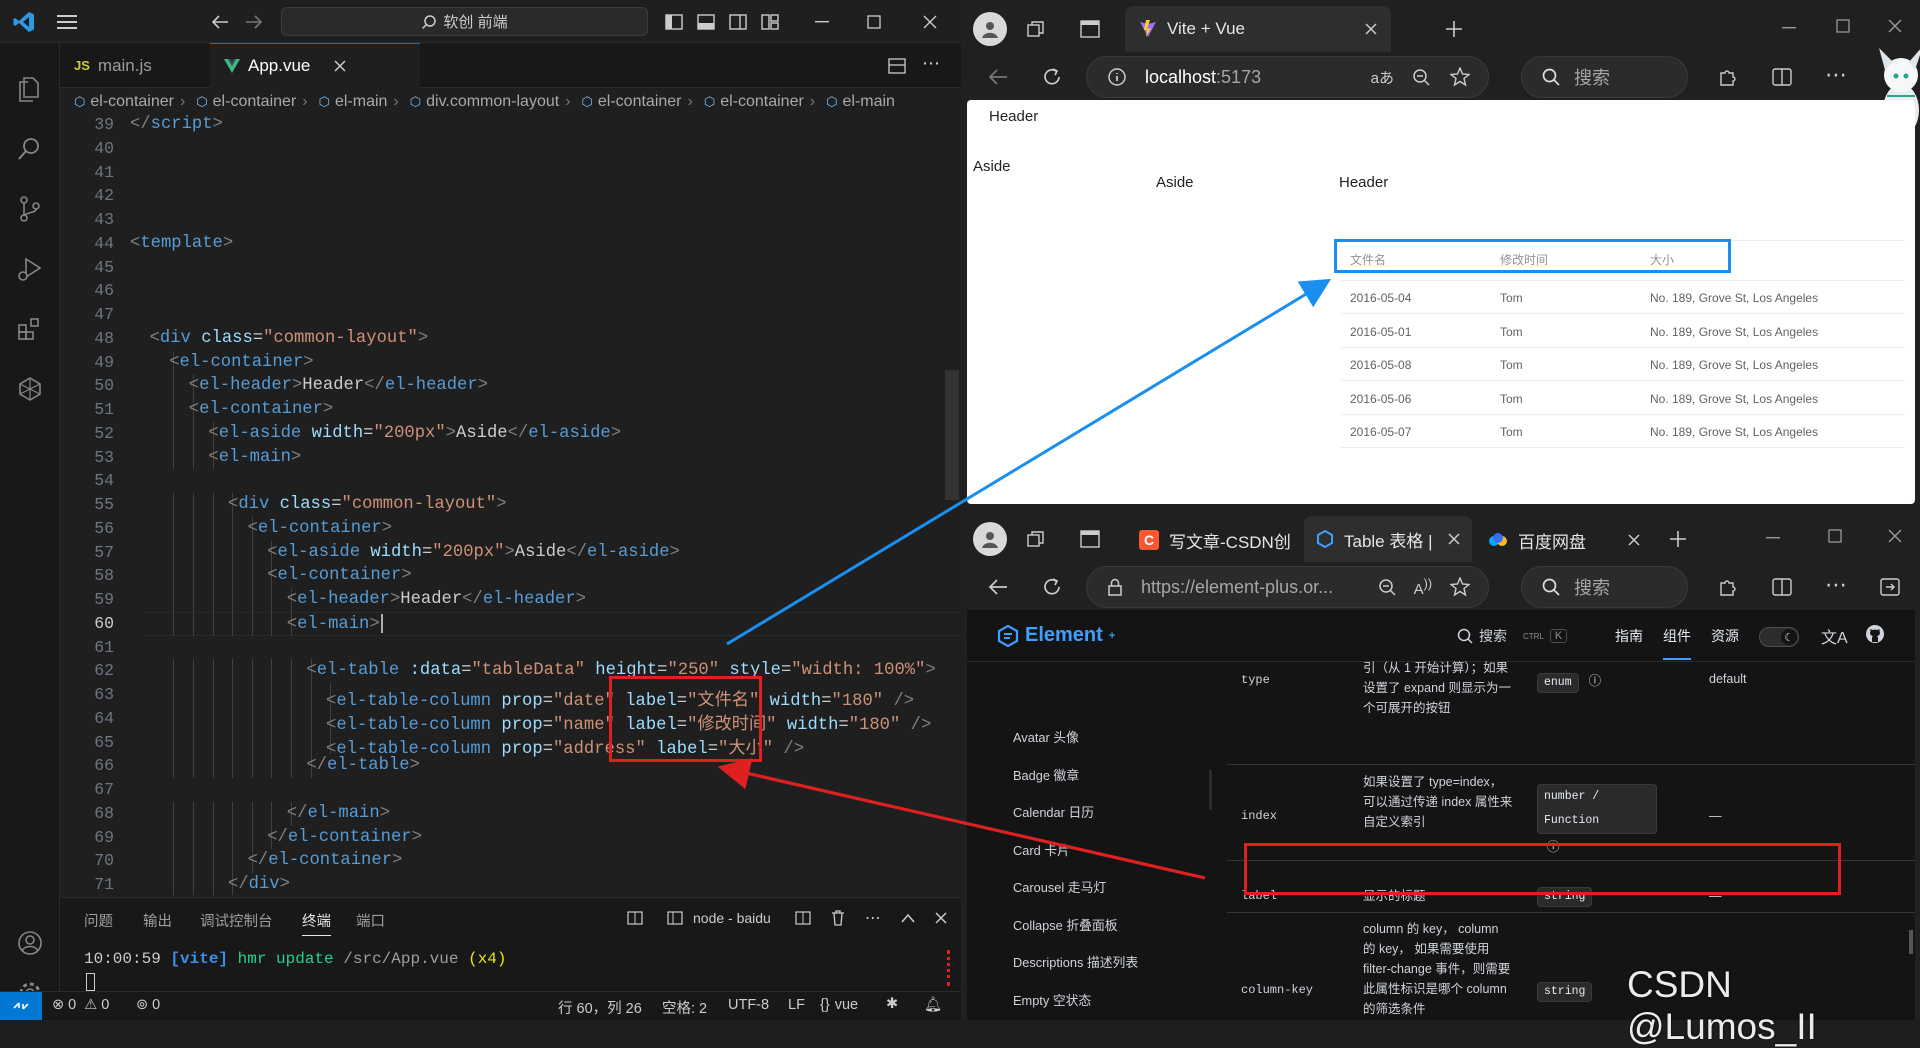  What do you see at coordinates (30, 269) in the screenshot?
I see `run-debug-icon` at bounding box center [30, 269].